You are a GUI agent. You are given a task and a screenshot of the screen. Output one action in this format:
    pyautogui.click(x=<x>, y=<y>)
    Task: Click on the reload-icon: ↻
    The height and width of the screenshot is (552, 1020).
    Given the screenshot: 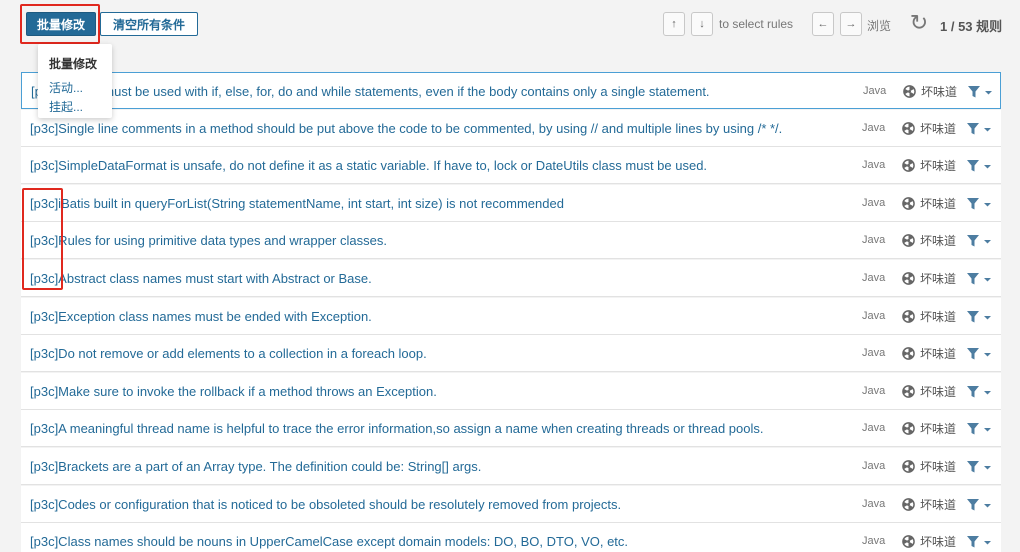 What is the action you would take?
    pyautogui.click(x=919, y=23)
    